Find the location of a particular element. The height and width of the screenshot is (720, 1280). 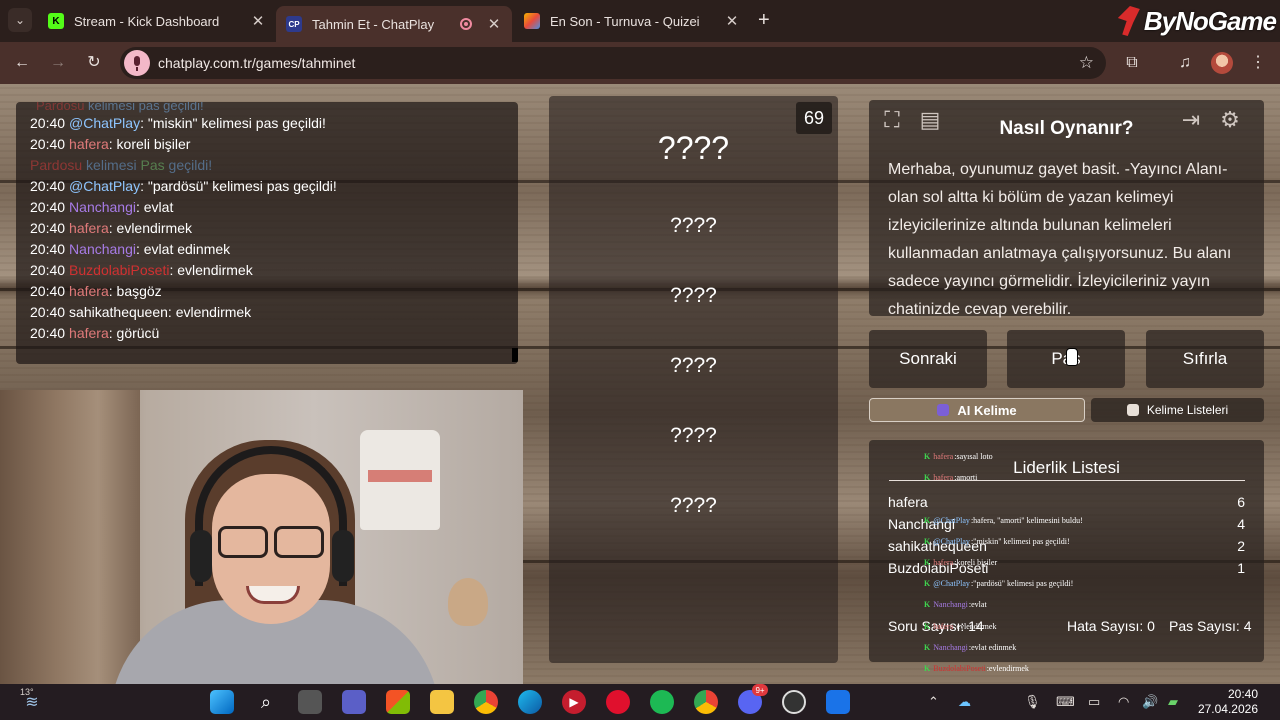

microphone-tray-icon: 🎙 is located at coordinates (1032, 702).